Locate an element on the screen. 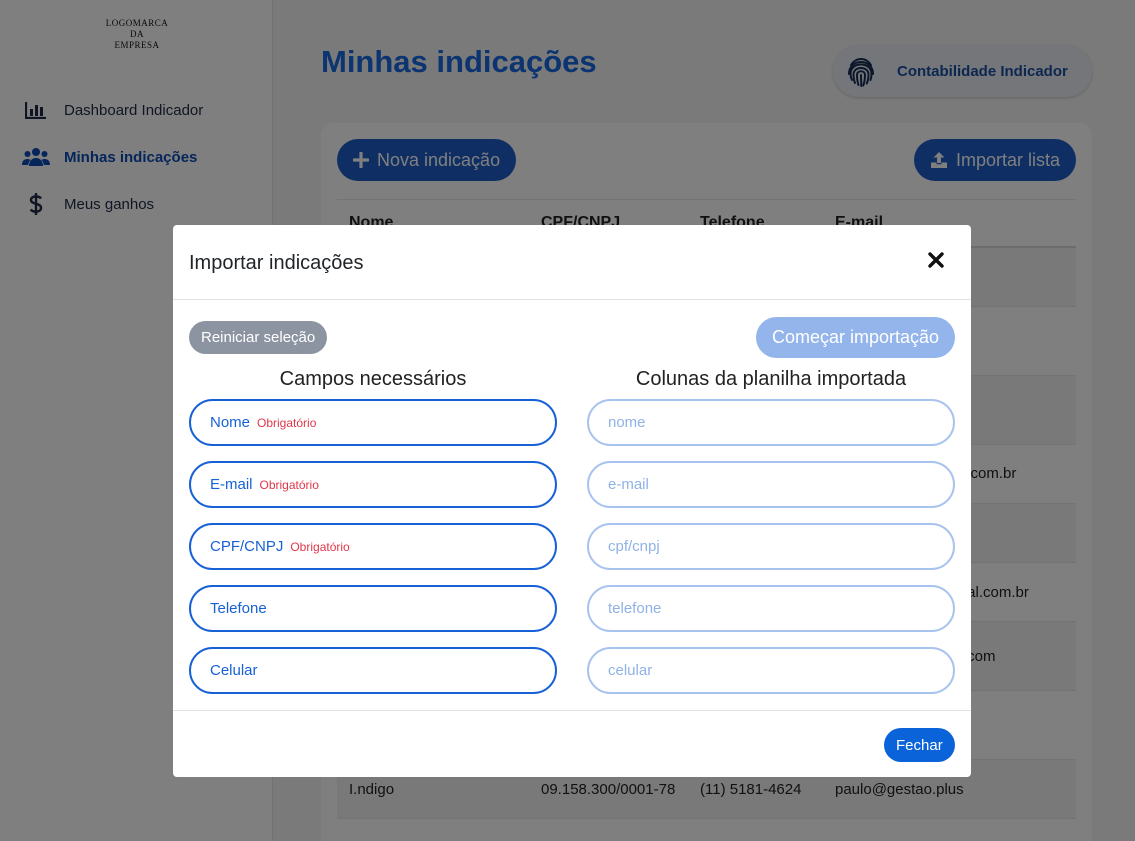  close-button: Fechar is located at coordinates (919, 745).